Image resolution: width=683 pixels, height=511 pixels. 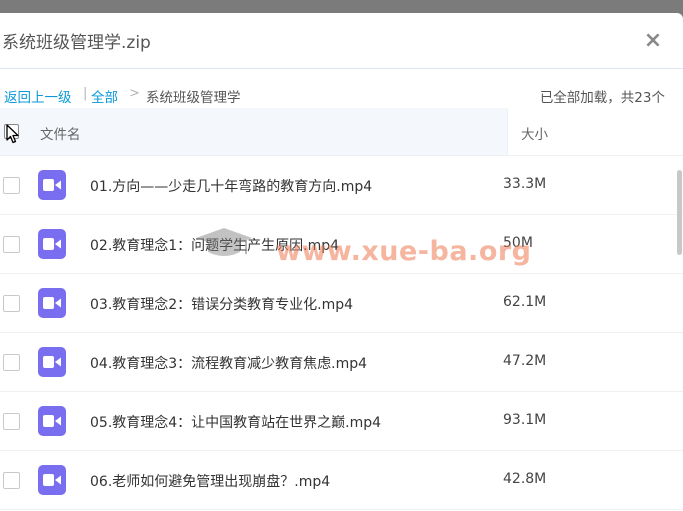 I want to click on mouse-cursor-icon, so click(x=12, y=134).